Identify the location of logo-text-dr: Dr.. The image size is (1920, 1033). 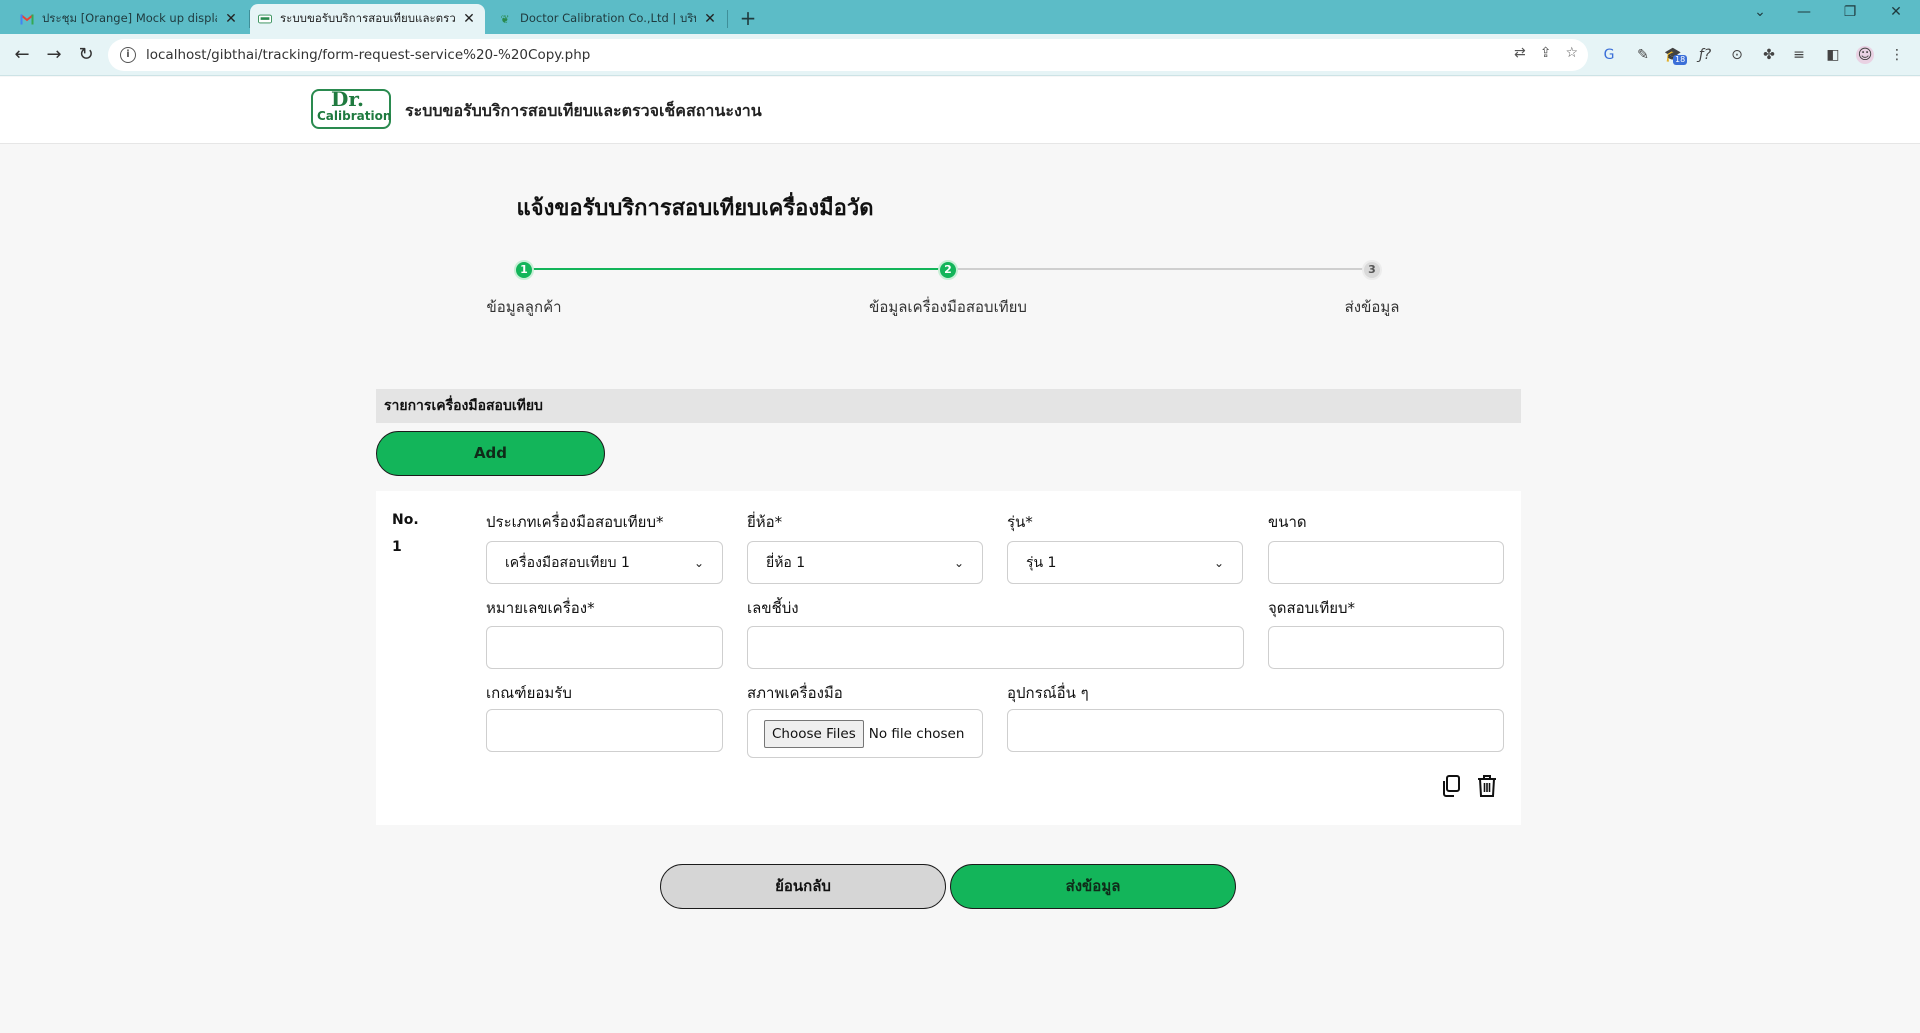
(348, 99).